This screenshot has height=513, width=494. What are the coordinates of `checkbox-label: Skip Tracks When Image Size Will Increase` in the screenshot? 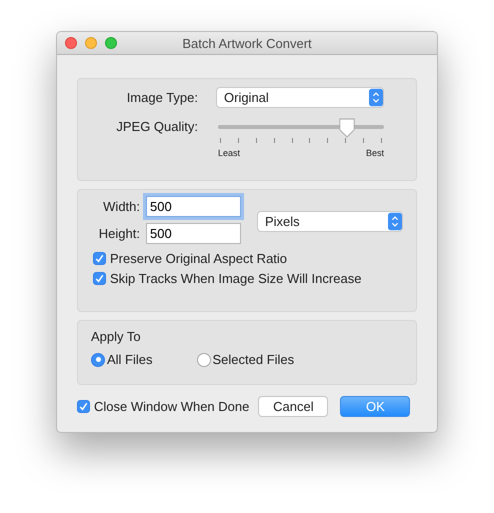 It's located at (236, 278).